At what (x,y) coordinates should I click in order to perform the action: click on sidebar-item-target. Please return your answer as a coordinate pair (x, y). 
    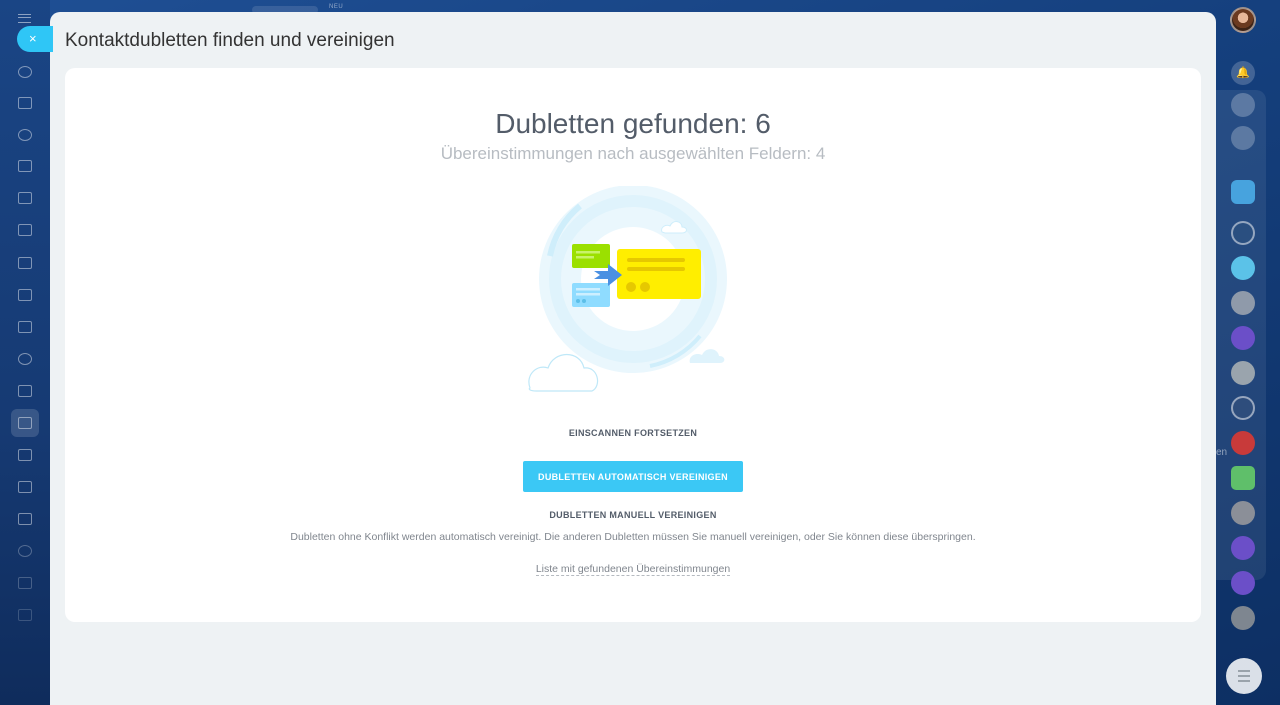
    Looking at the image, I should click on (25, 359).